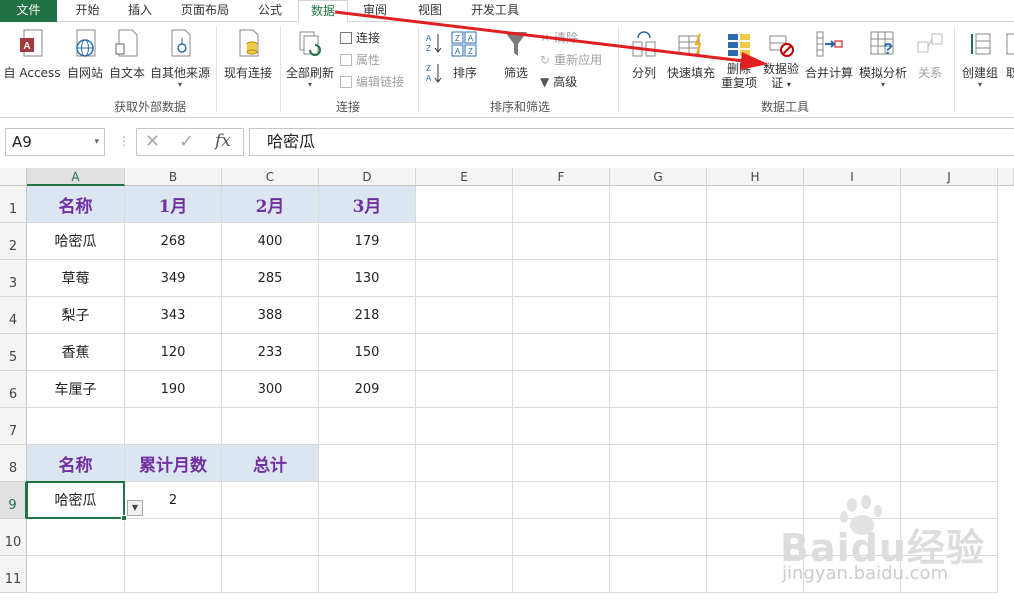 Image resolution: width=1014 pixels, height=609 pixels. What do you see at coordinates (755, 426) in the screenshot?
I see `cell-h7` at bounding box center [755, 426].